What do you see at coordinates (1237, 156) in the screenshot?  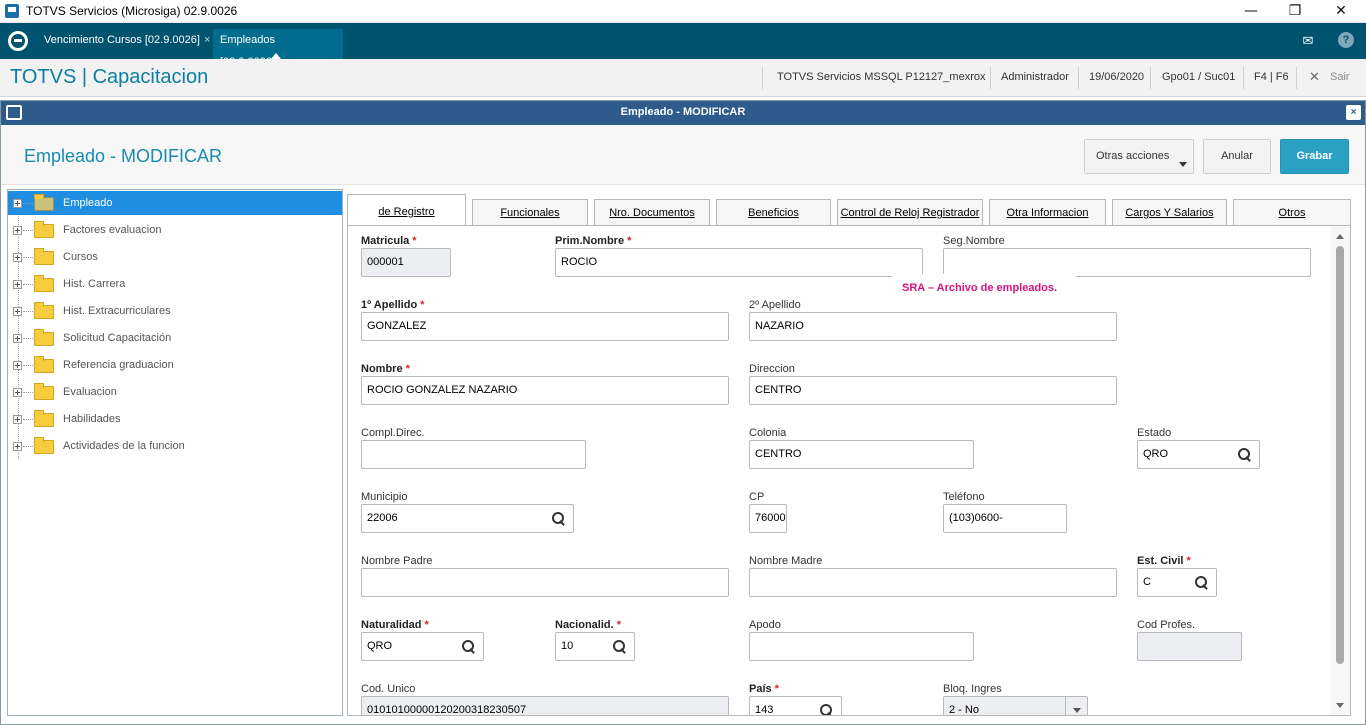 I see `cancel-button: Anular` at bounding box center [1237, 156].